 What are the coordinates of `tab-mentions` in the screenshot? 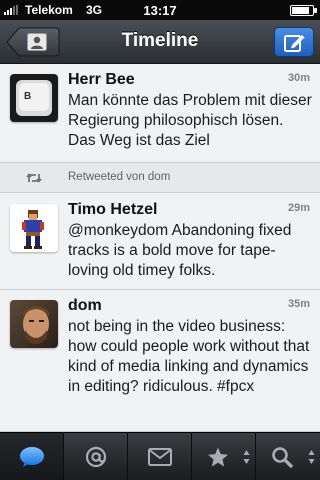 It's located at (96, 456).